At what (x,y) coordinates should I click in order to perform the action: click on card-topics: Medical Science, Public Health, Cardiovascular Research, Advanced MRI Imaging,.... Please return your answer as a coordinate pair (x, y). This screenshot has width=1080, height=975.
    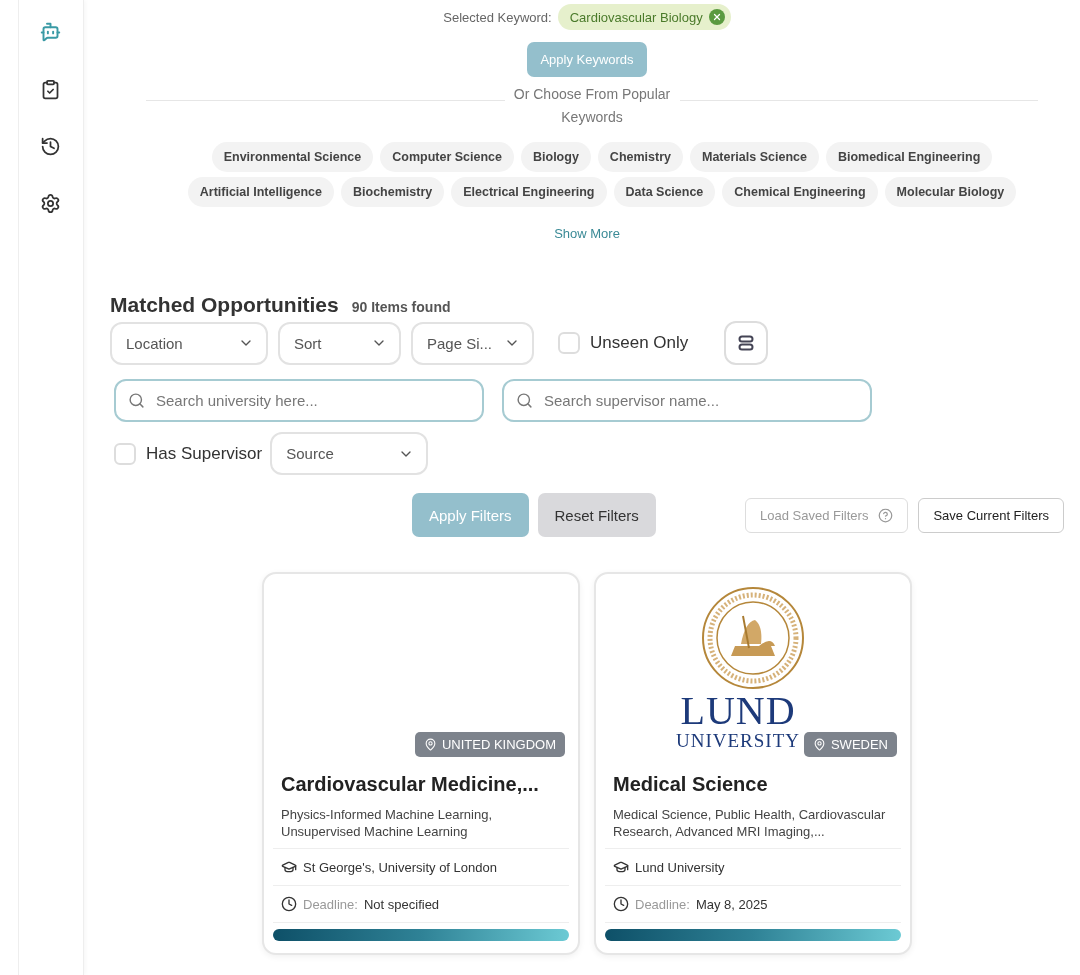
    Looking at the image, I should click on (750, 823).